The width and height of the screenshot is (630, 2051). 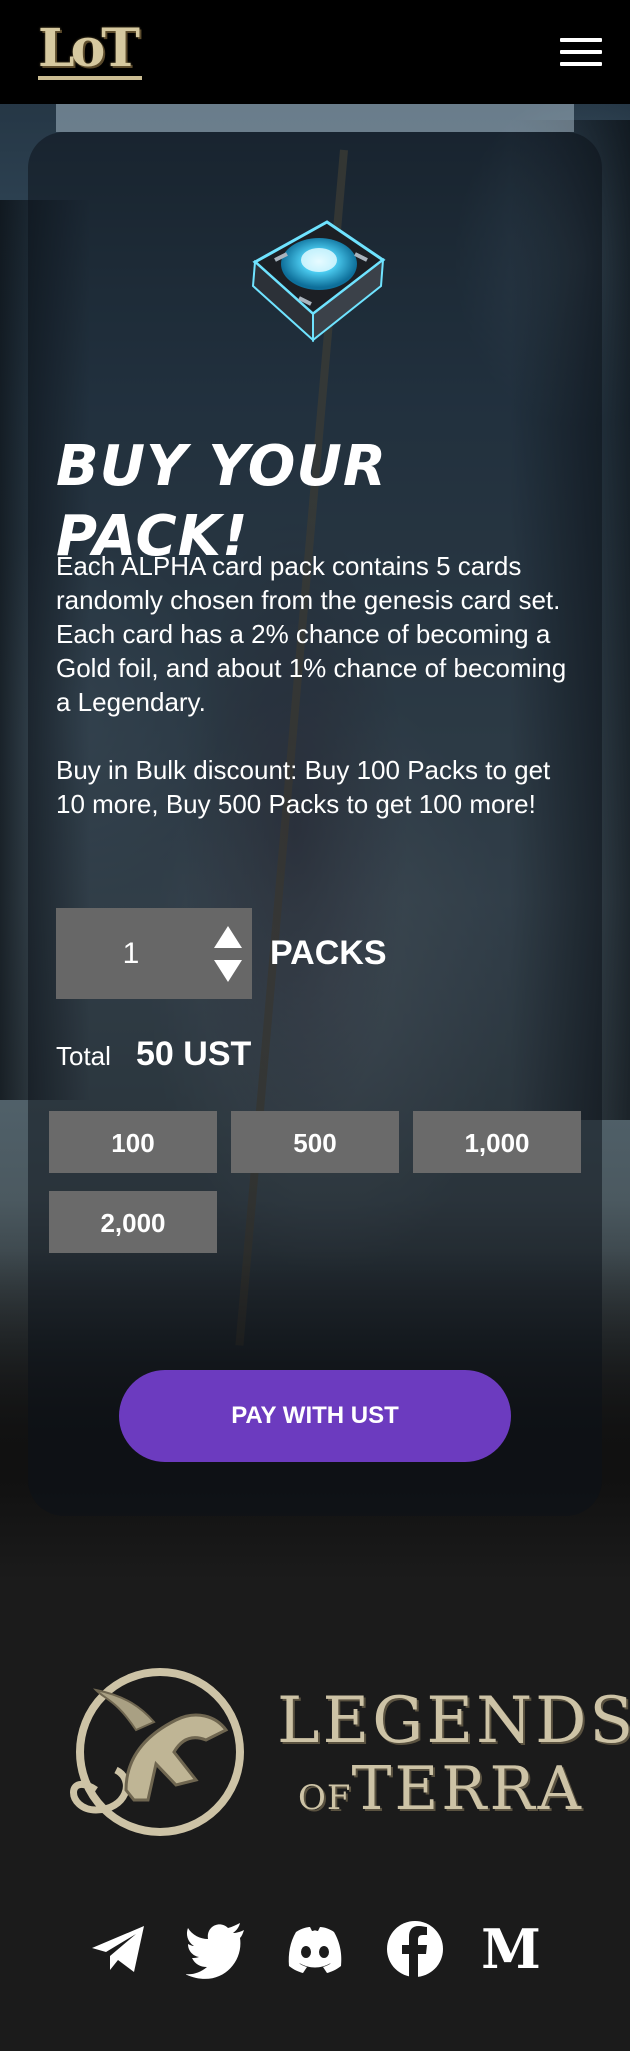 I want to click on telegram-icon, so click(x=119, y=1949).